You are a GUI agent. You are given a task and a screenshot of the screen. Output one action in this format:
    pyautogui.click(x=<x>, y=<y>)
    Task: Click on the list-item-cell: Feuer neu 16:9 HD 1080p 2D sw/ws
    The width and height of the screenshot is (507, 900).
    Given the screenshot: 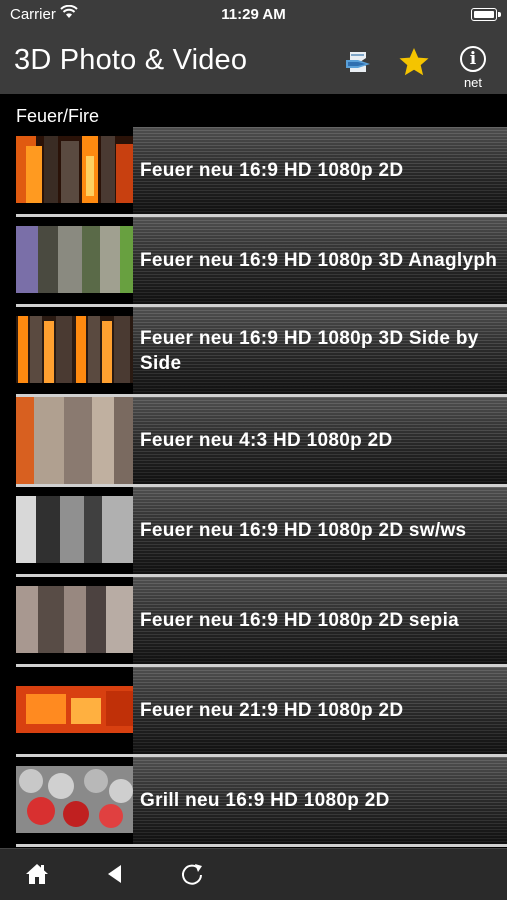 What is the action you would take?
    pyautogui.click(x=320, y=530)
    